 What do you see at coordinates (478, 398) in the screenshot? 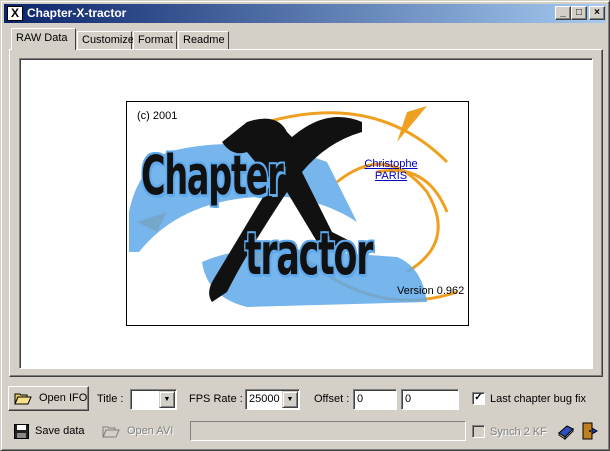
I see `last-chapter-fix-checkbox: ✓` at bounding box center [478, 398].